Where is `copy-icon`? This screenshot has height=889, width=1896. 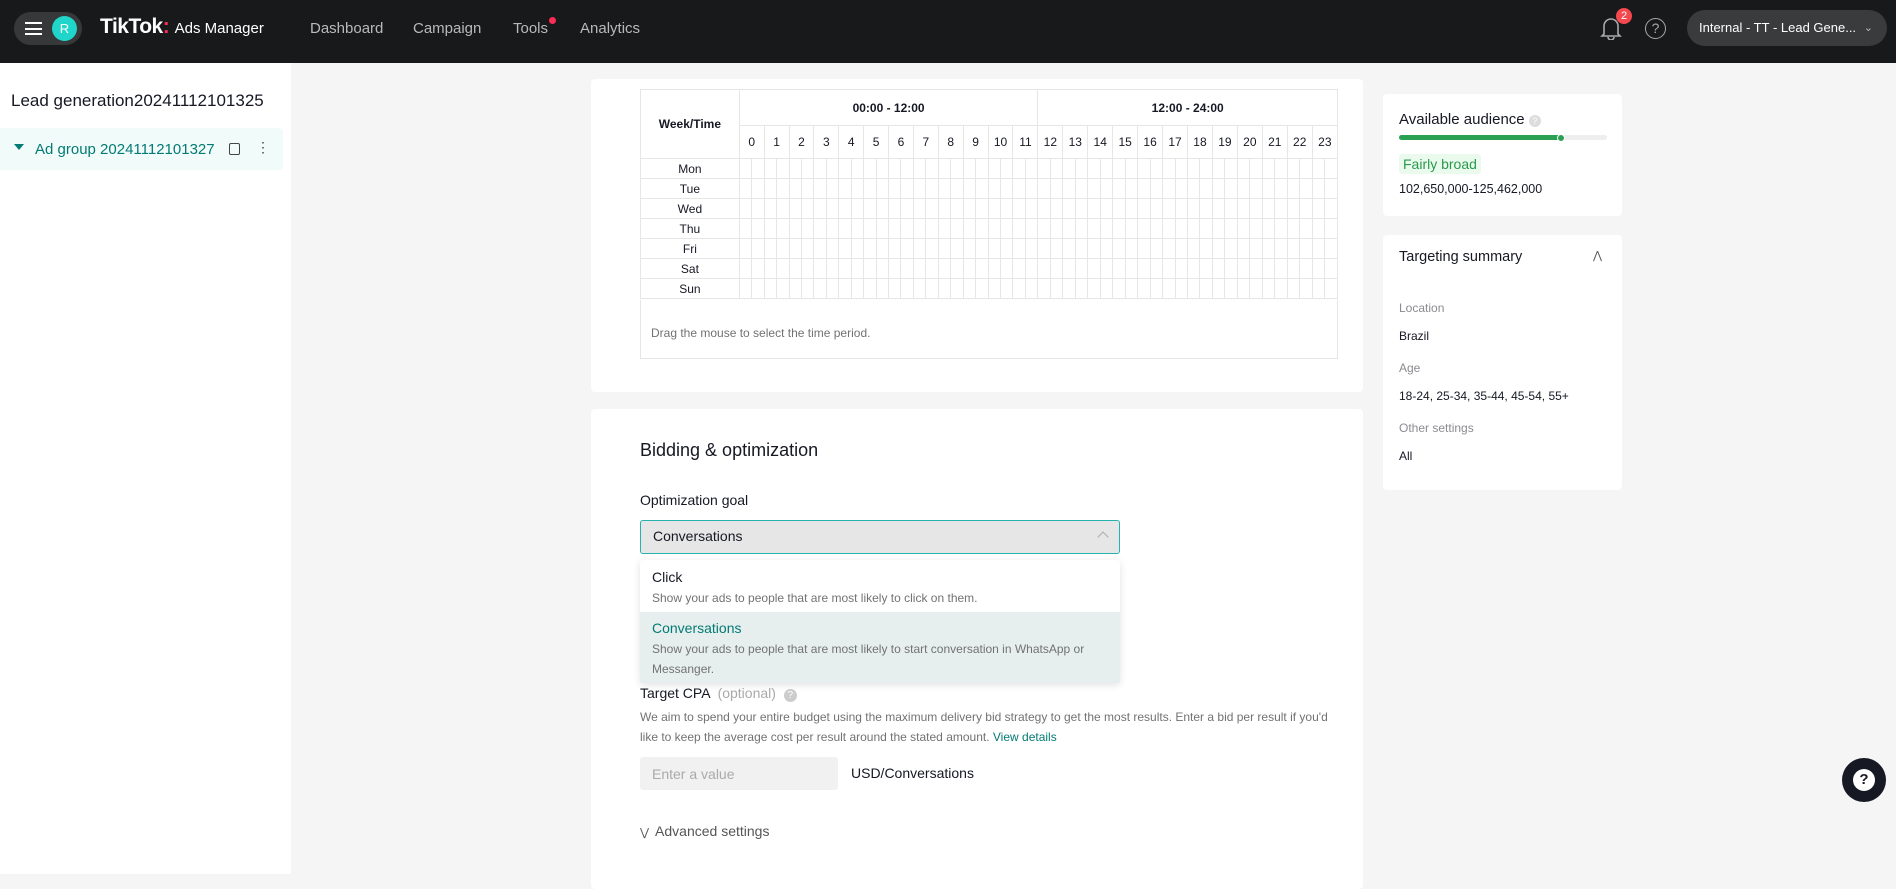 copy-icon is located at coordinates (234, 149).